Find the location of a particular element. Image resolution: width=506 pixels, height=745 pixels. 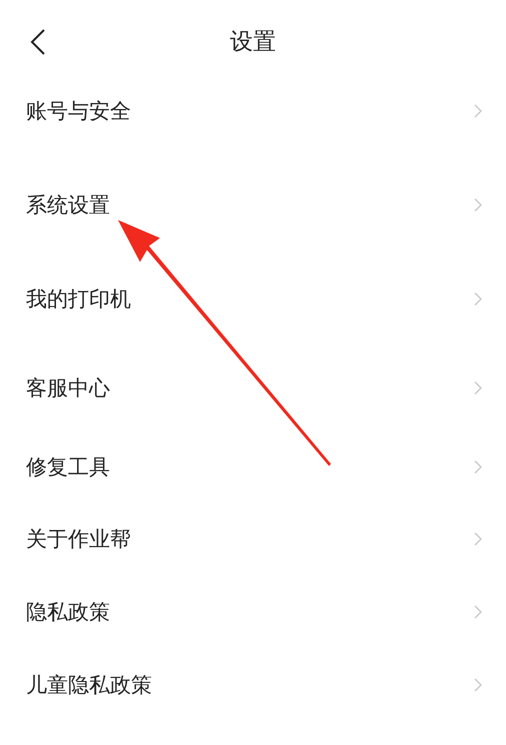

settings-item: 系统设置 is located at coordinates (253, 205).